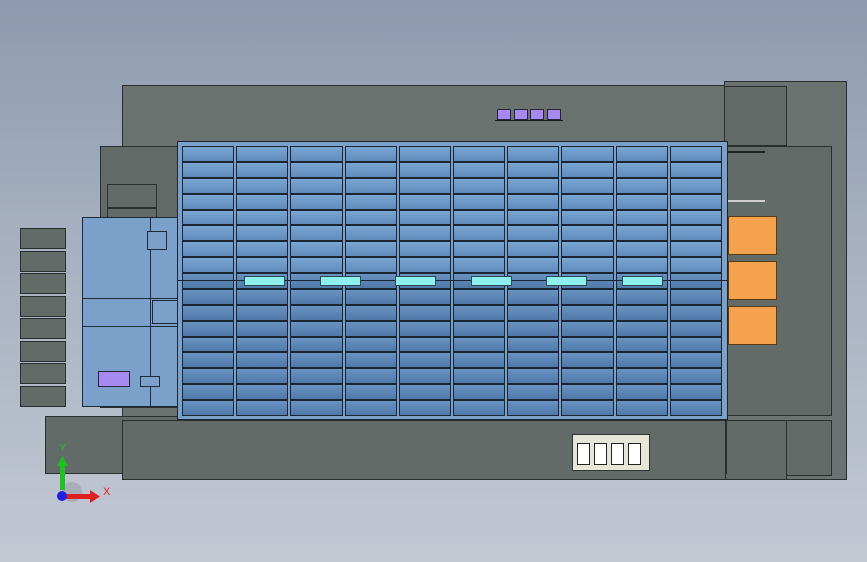 The image size is (867, 562). I want to click on control-panel-side-box, so click(165, 312).